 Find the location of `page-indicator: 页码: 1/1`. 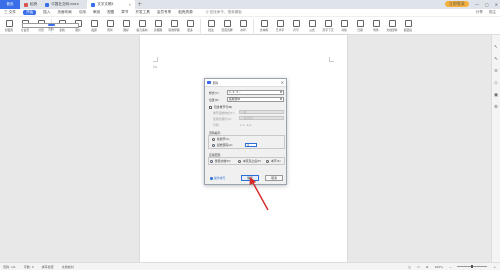

page-indicator: 页码: 1/1 is located at coordinates (9, 267).